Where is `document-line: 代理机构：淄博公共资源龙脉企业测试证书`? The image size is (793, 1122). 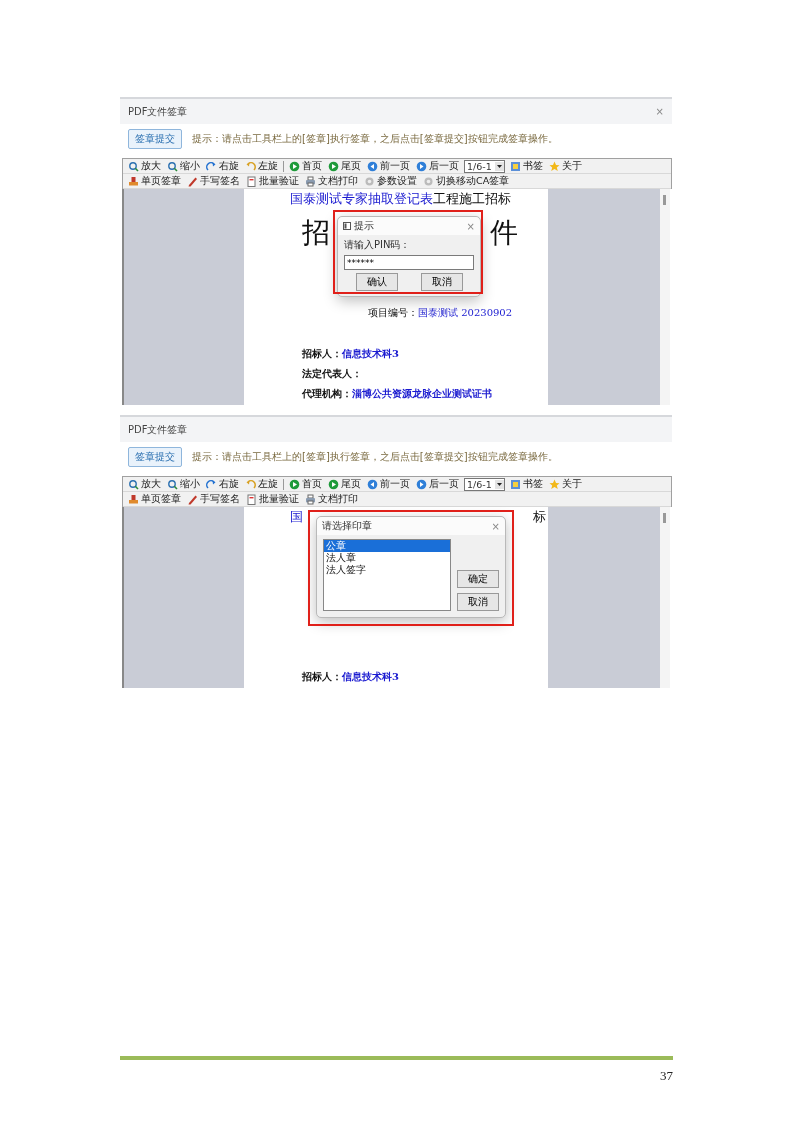
document-line: 代理机构：淄博公共资源龙脉企业测试证书 is located at coordinates (397, 394).